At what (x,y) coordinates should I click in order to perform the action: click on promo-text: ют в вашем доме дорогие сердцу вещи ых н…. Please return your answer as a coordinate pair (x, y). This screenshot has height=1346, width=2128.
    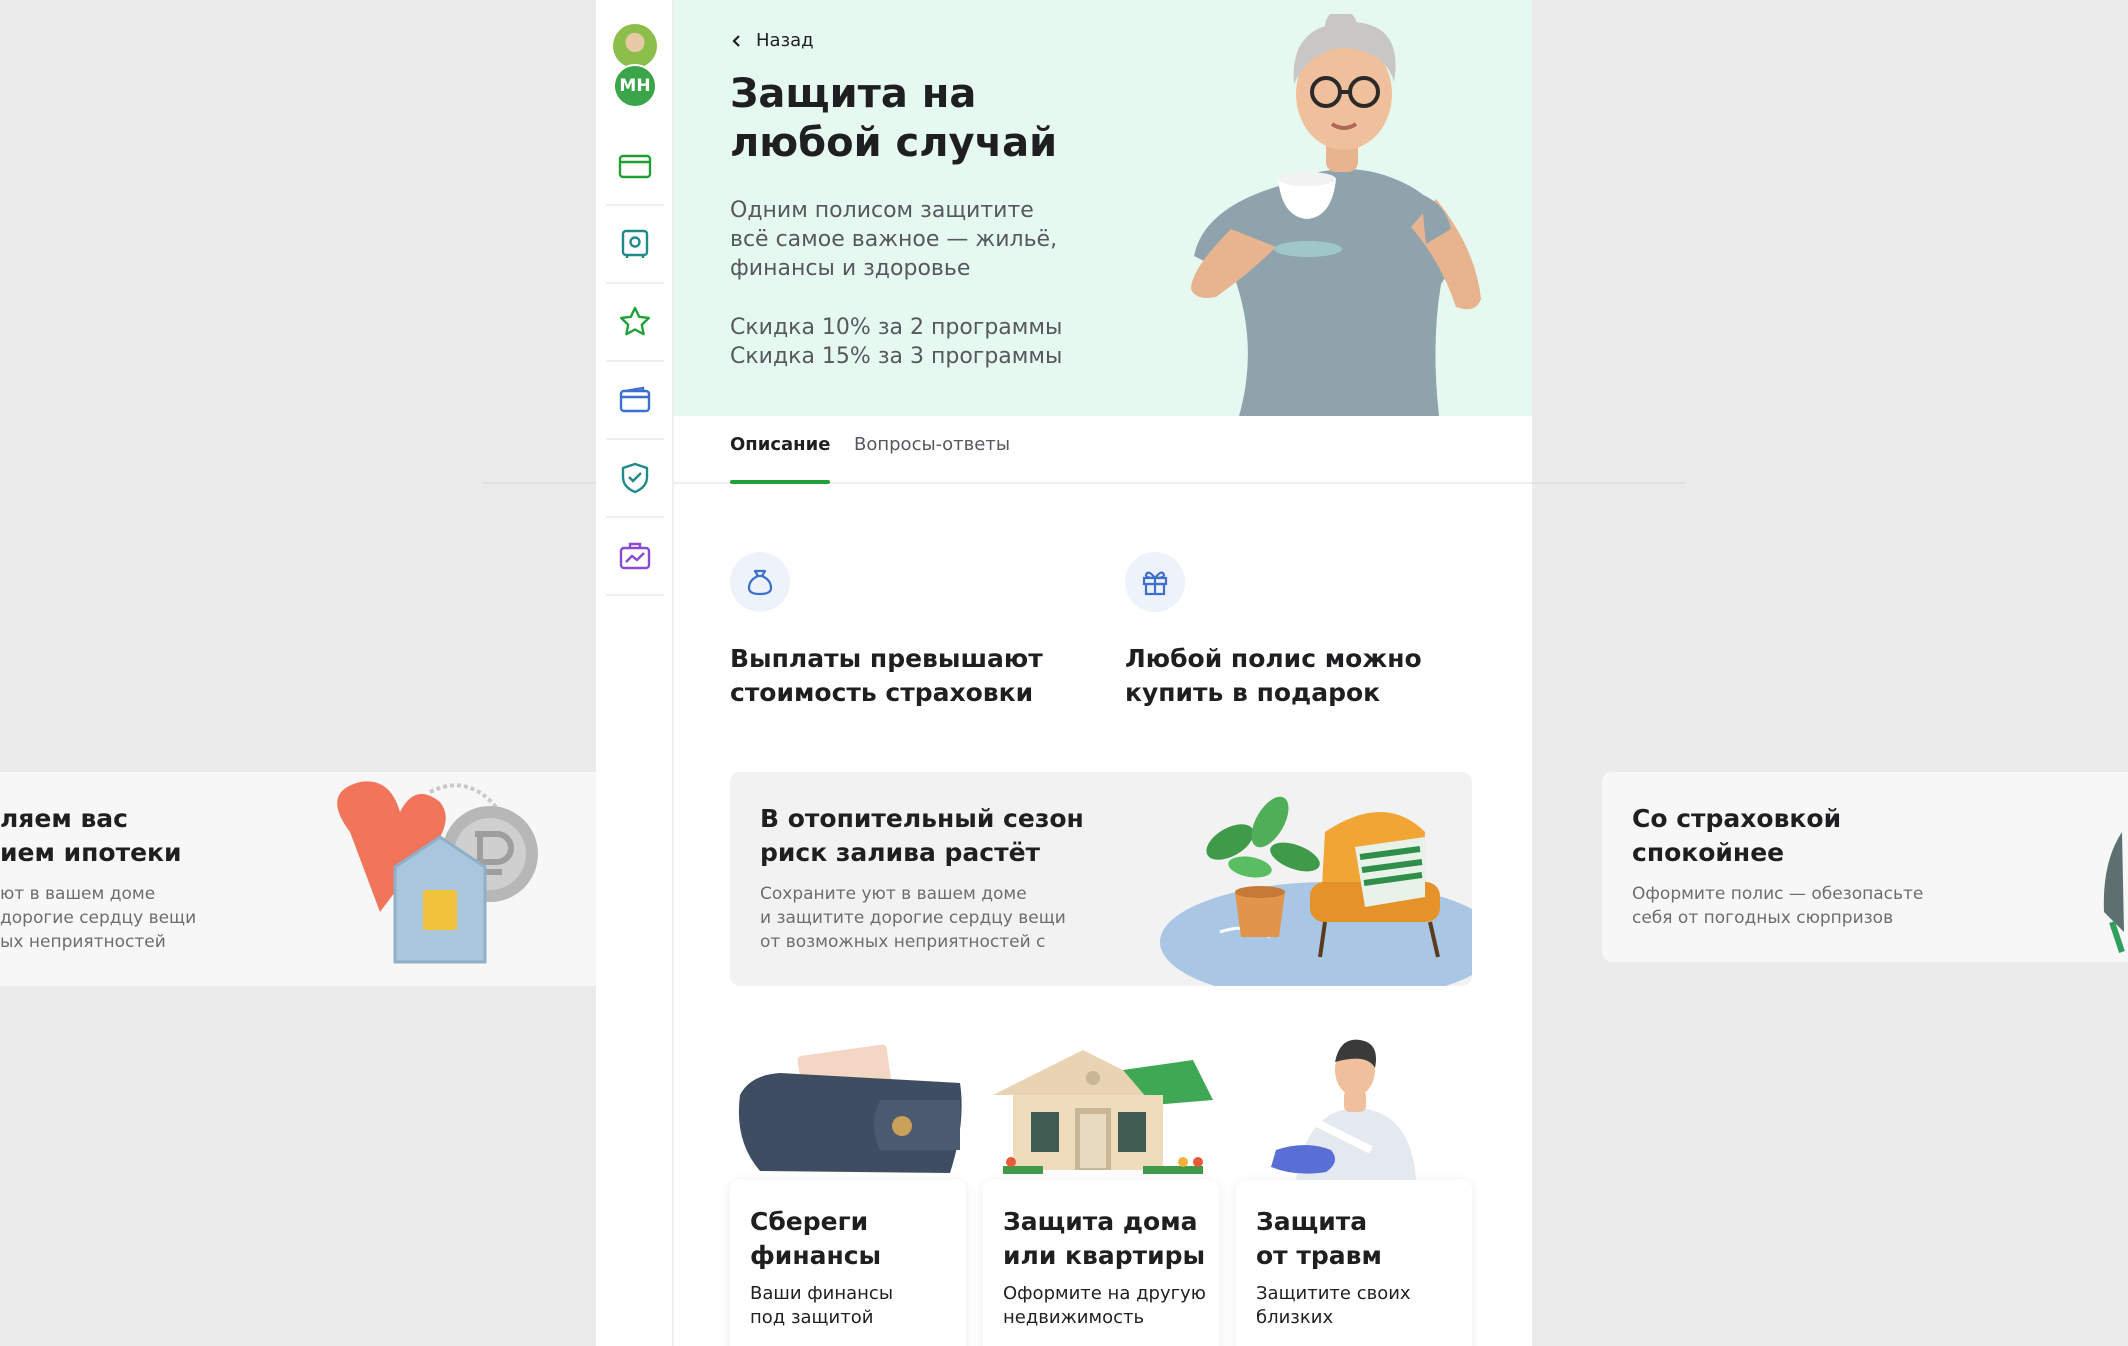
    Looking at the image, I should click on (98, 918).